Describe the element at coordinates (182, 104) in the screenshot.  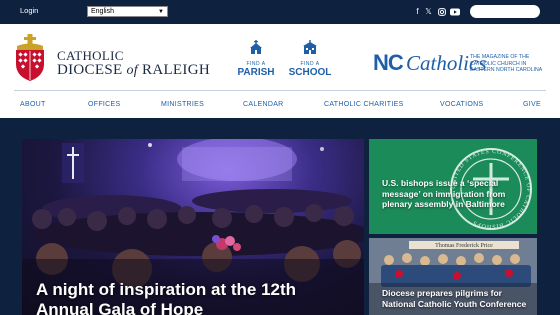
I see `nav-item-ministries: MINISTRIES` at that location.